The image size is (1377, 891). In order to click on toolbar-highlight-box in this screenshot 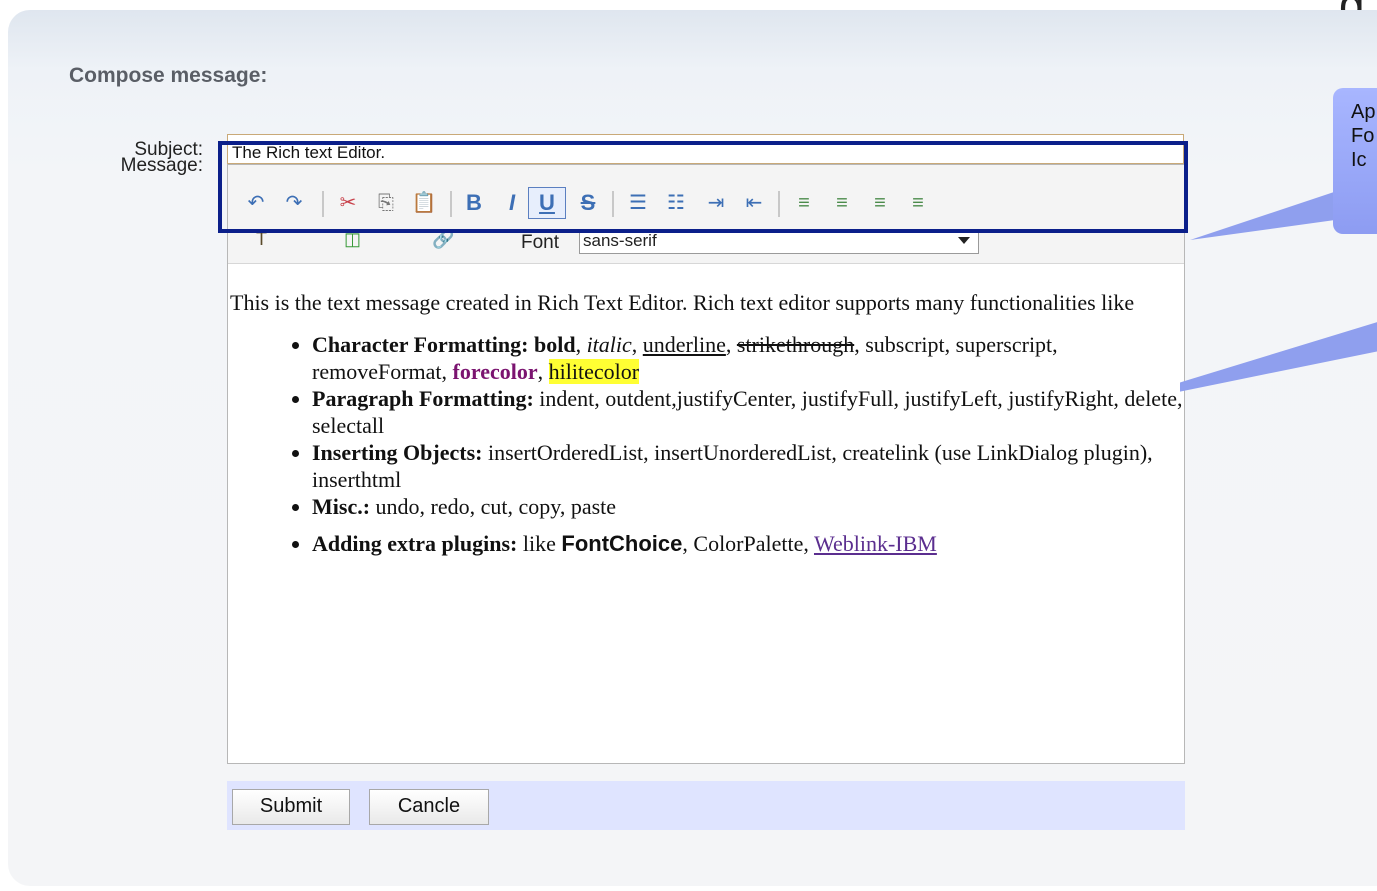, I will do `click(703, 187)`.